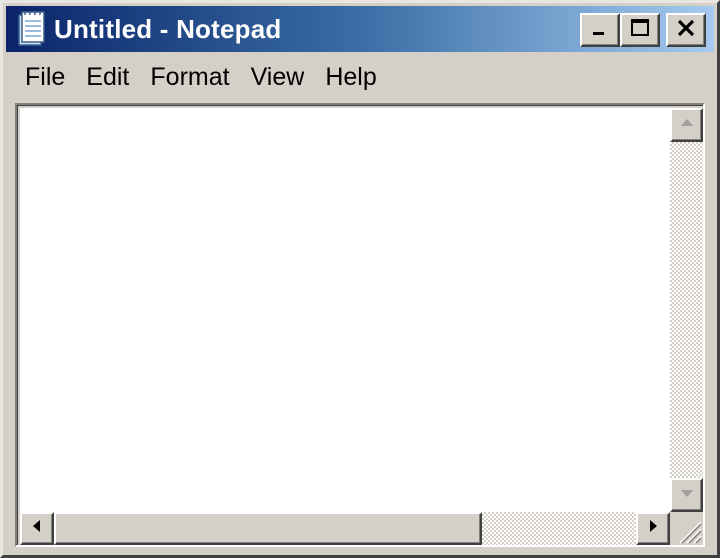 This screenshot has height=558, width=720. I want to click on arrow-left-icon, so click(37, 528).